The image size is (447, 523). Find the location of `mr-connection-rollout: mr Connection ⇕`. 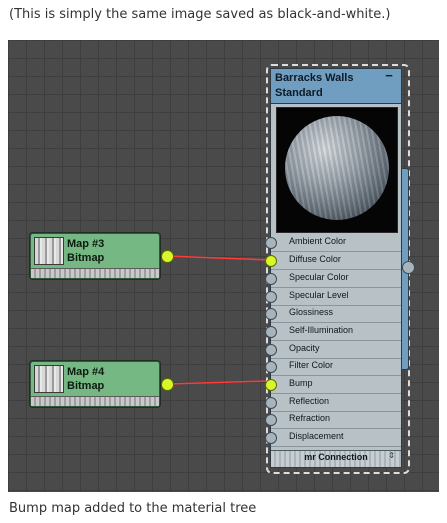

mr-connection-rollout: mr Connection ⇕ is located at coordinates (336, 458).